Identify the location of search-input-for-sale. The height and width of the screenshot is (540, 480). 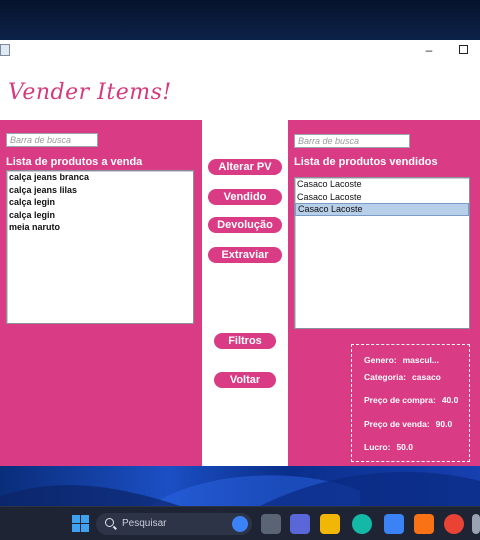
(52, 140).